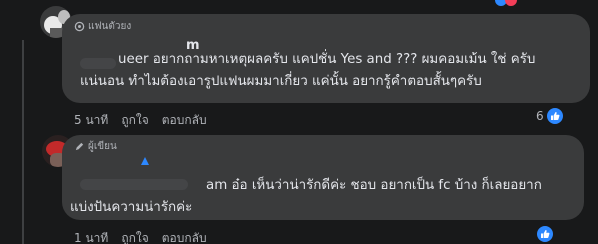  What do you see at coordinates (510, 3) in the screenshot?
I see `previous-reactions` at bounding box center [510, 3].